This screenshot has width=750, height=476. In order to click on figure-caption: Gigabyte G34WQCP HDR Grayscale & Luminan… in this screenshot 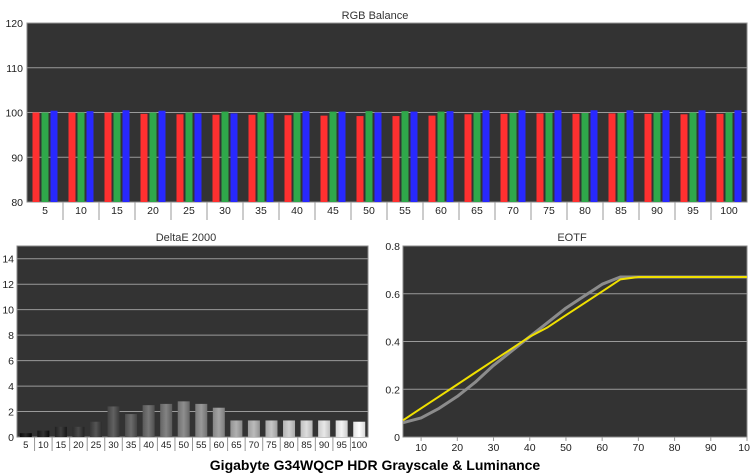, I will do `click(375, 465)`.